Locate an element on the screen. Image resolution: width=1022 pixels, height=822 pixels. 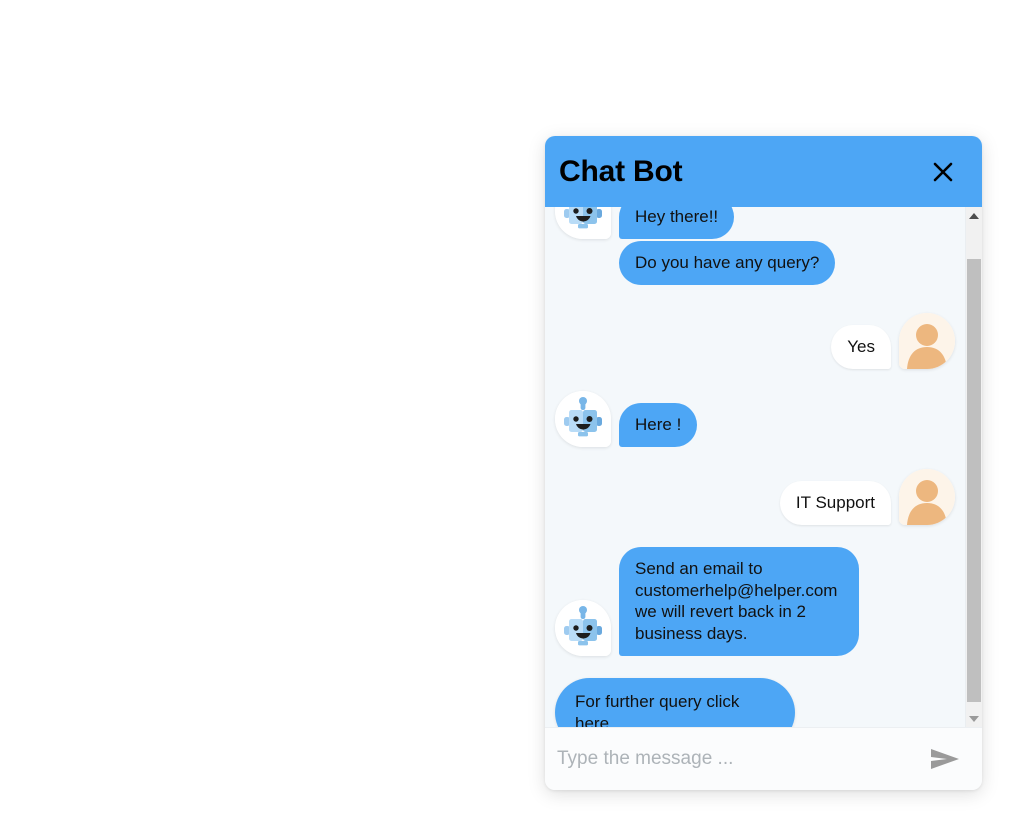
message-bubble: Here ! is located at coordinates (658, 425).